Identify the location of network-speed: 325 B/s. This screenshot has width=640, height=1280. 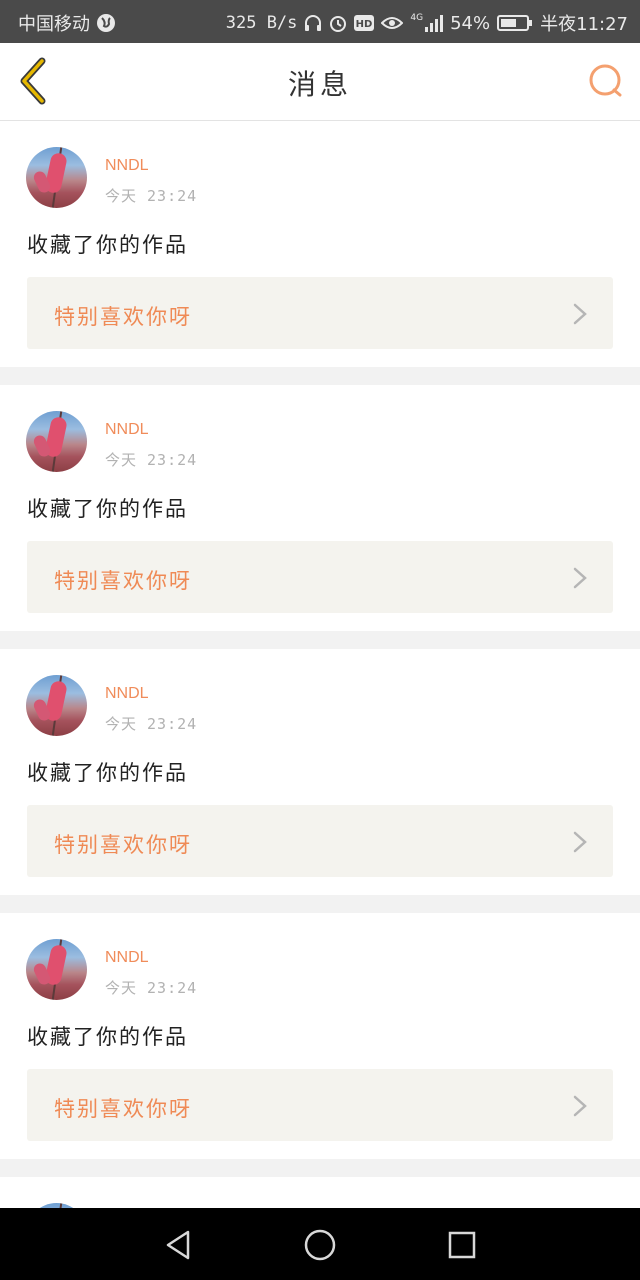
(261, 23).